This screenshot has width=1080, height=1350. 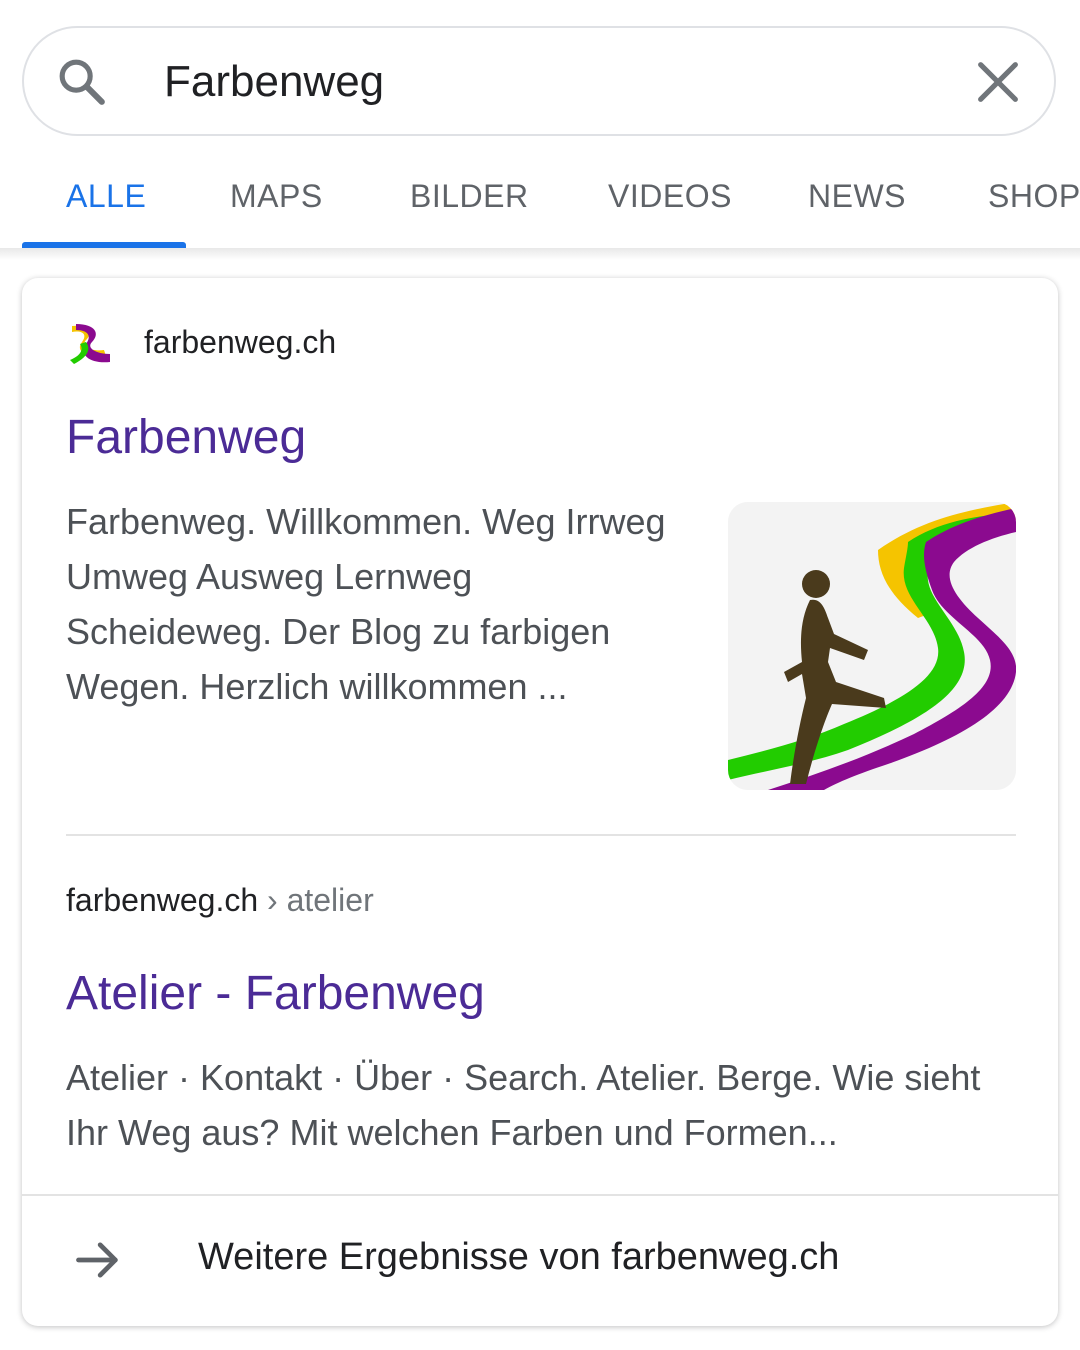 What do you see at coordinates (519, 1257) in the screenshot?
I see `more-results-label: Weitere Ergebnisse von farbenweg.ch` at bounding box center [519, 1257].